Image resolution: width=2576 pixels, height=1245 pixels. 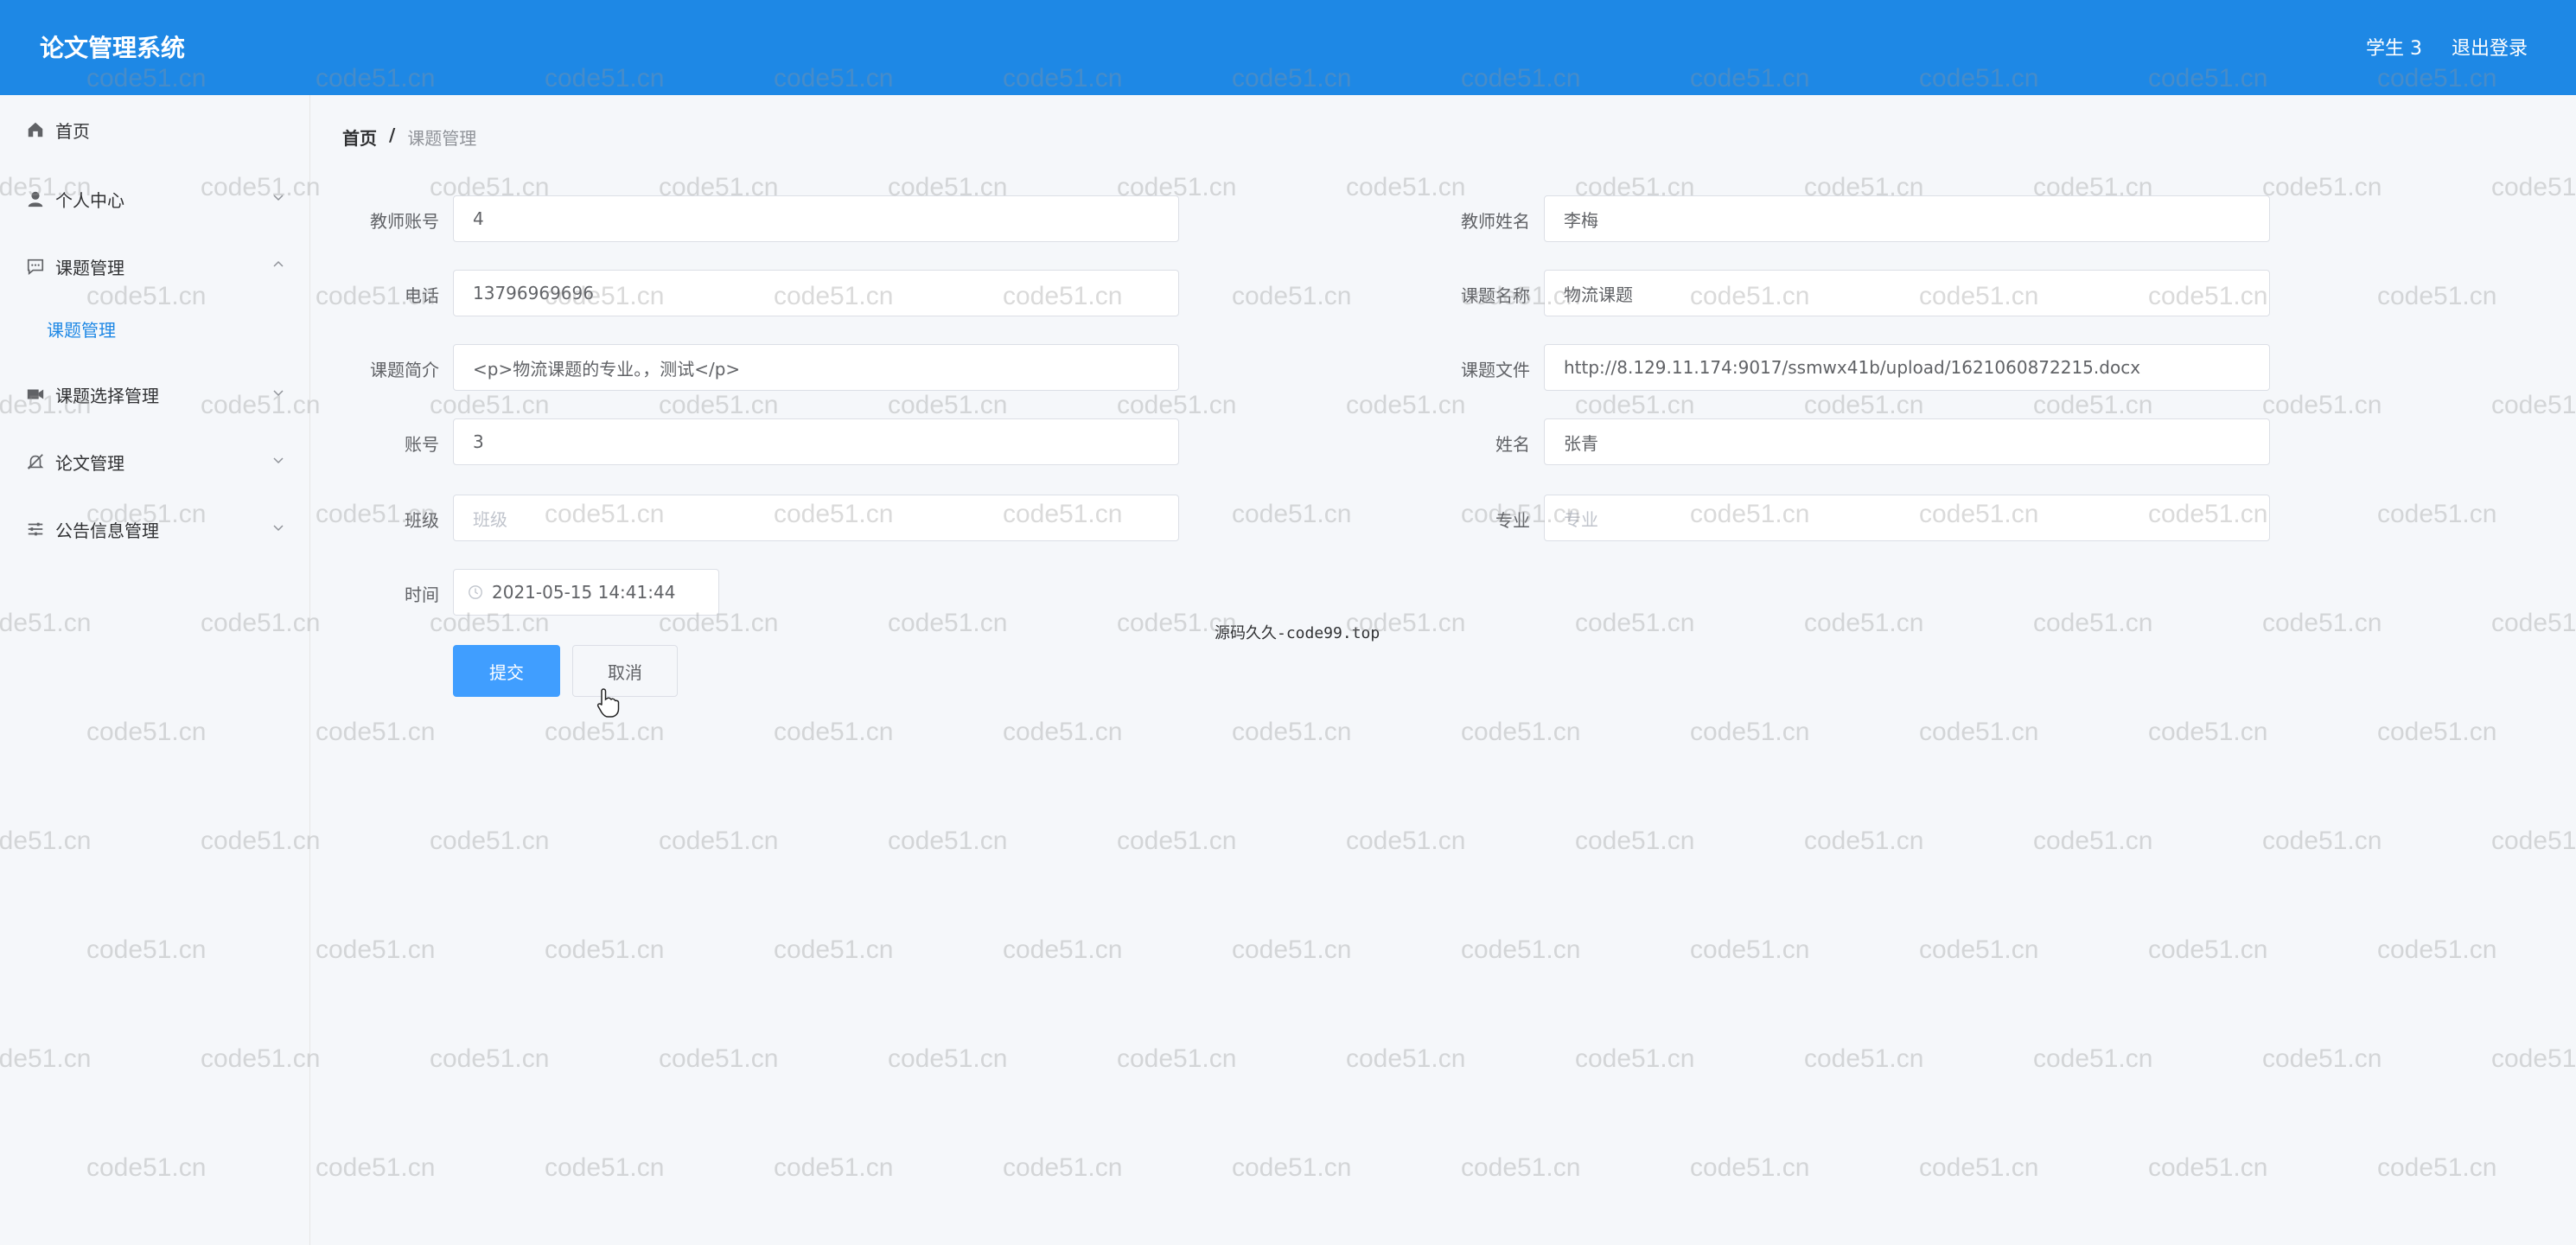 What do you see at coordinates (404, 370) in the screenshot?
I see `topic-intro-label: 课题简介` at bounding box center [404, 370].